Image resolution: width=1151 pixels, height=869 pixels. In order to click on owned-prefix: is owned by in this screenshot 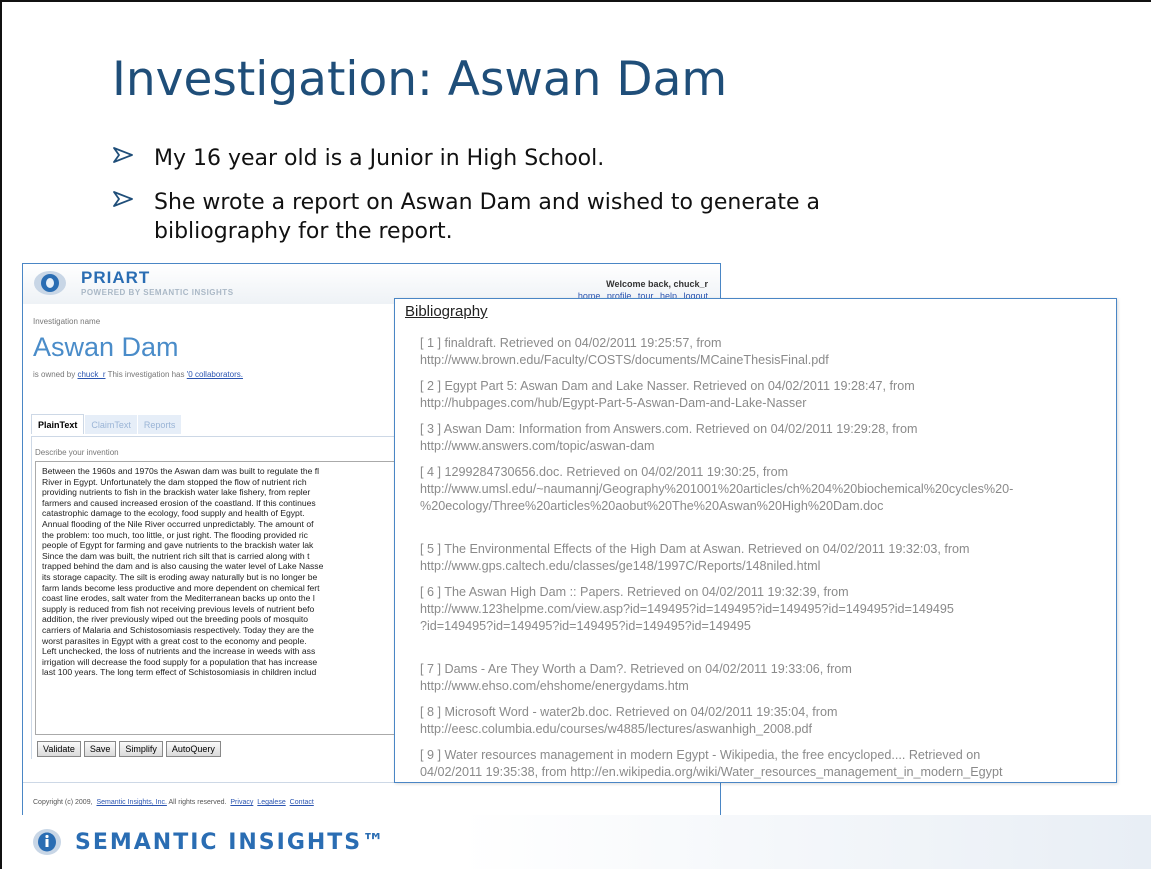, I will do `click(54, 374)`.